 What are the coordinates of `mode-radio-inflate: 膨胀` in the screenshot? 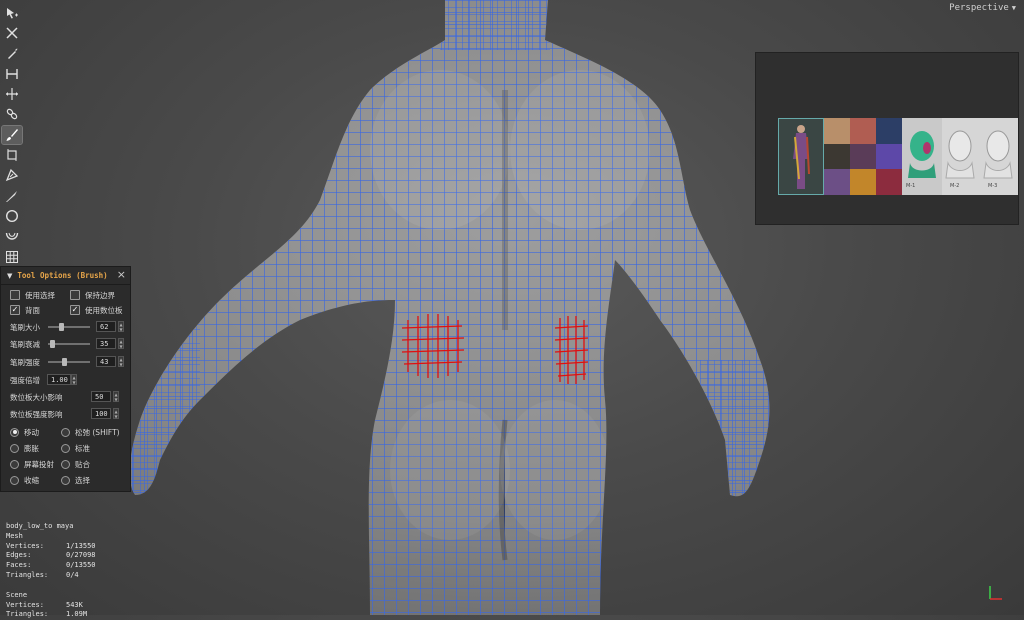 It's located at (24, 448).